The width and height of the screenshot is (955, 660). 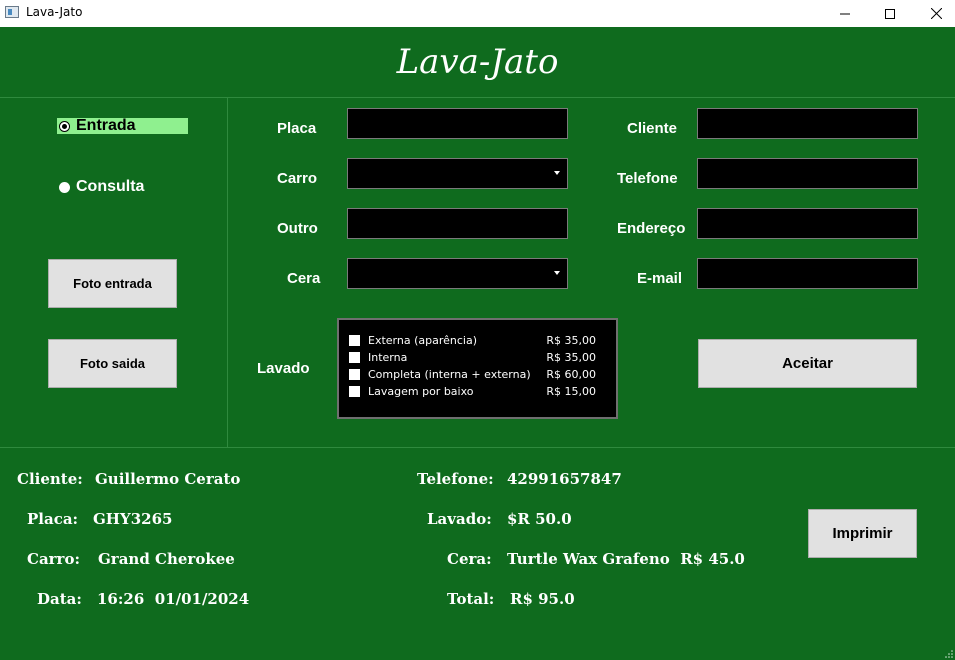 What do you see at coordinates (110, 186) in the screenshot?
I see `radio-consulta-label: Consulta` at bounding box center [110, 186].